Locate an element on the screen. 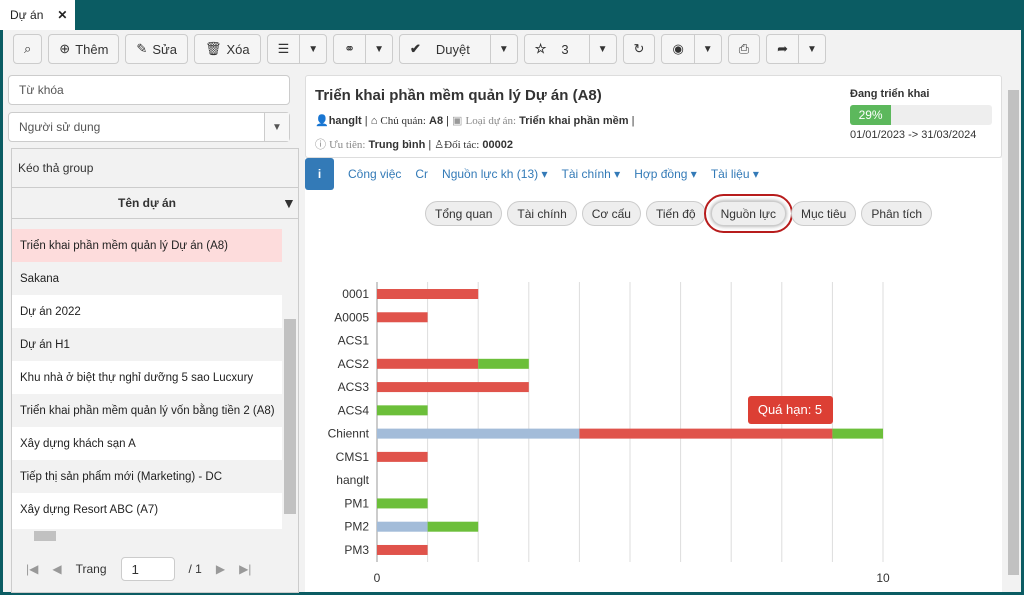  x-tick-label: 10 is located at coordinates (883, 578).